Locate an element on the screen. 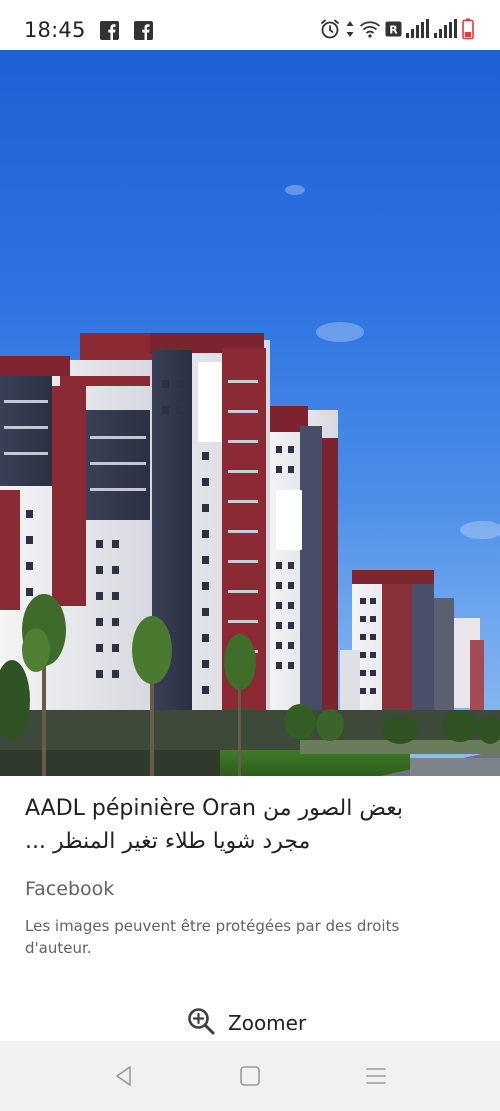 The height and width of the screenshot is (1111, 500). zoom-in-icon is located at coordinates (201, 1023).